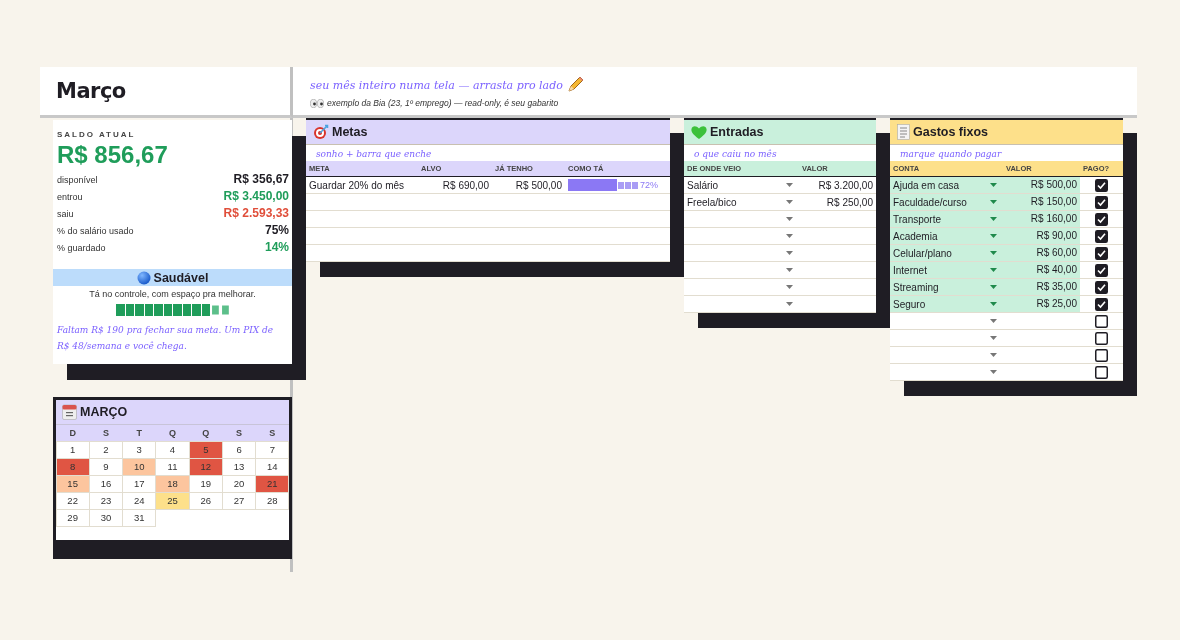  What do you see at coordinates (374, 154) in the screenshot?
I see `card-subtitle: sonho + barra que enche` at bounding box center [374, 154].